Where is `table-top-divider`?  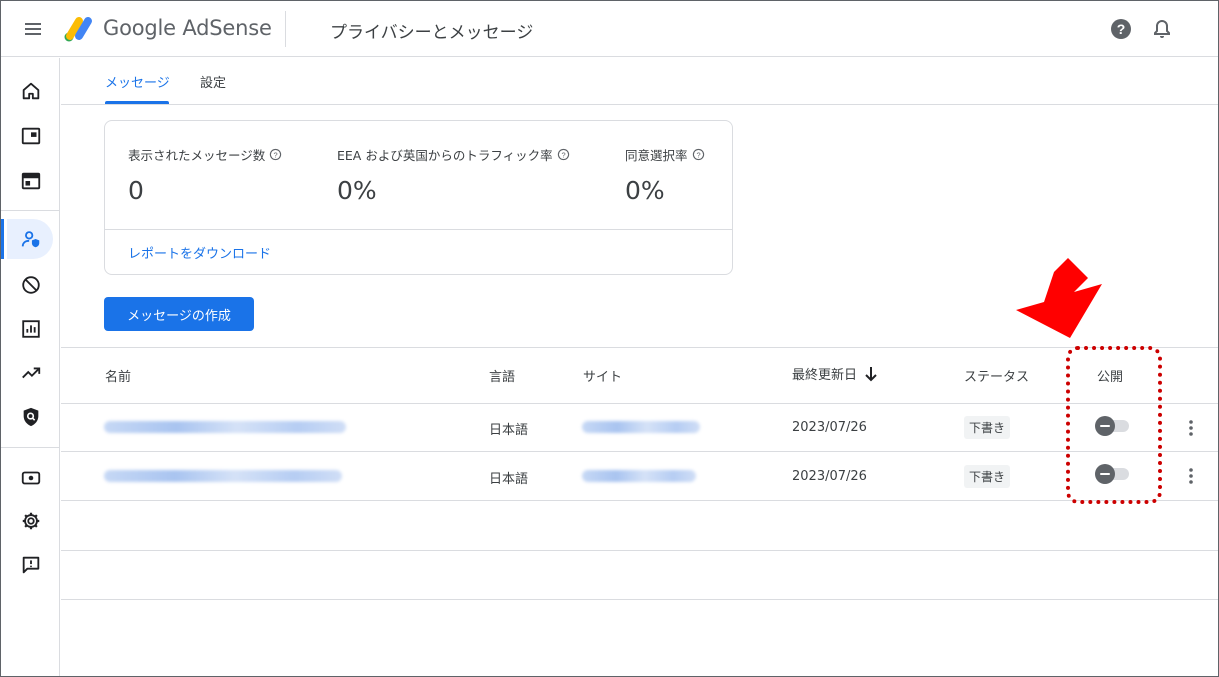 table-top-divider is located at coordinates (639, 347).